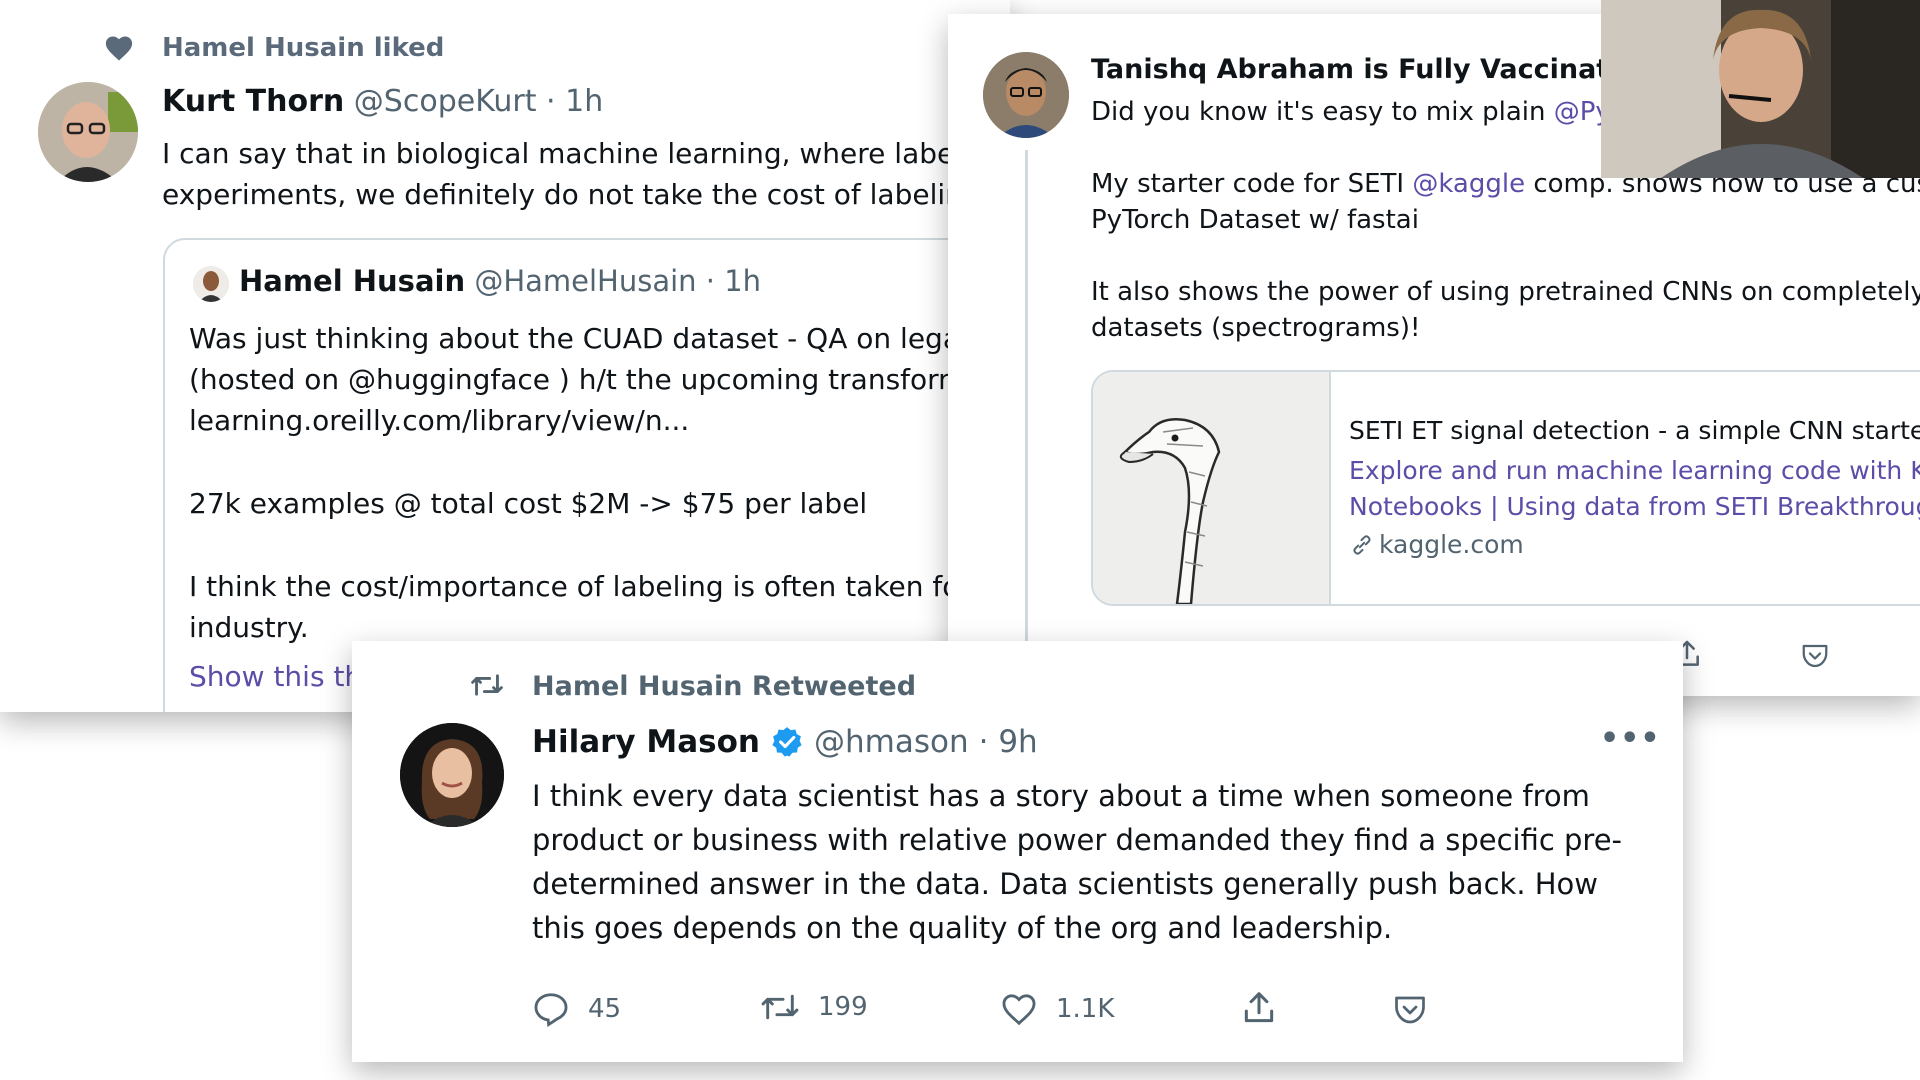  What do you see at coordinates (1362, 545) in the screenshot?
I see `link-icon` at bounding box center [1362, 545].